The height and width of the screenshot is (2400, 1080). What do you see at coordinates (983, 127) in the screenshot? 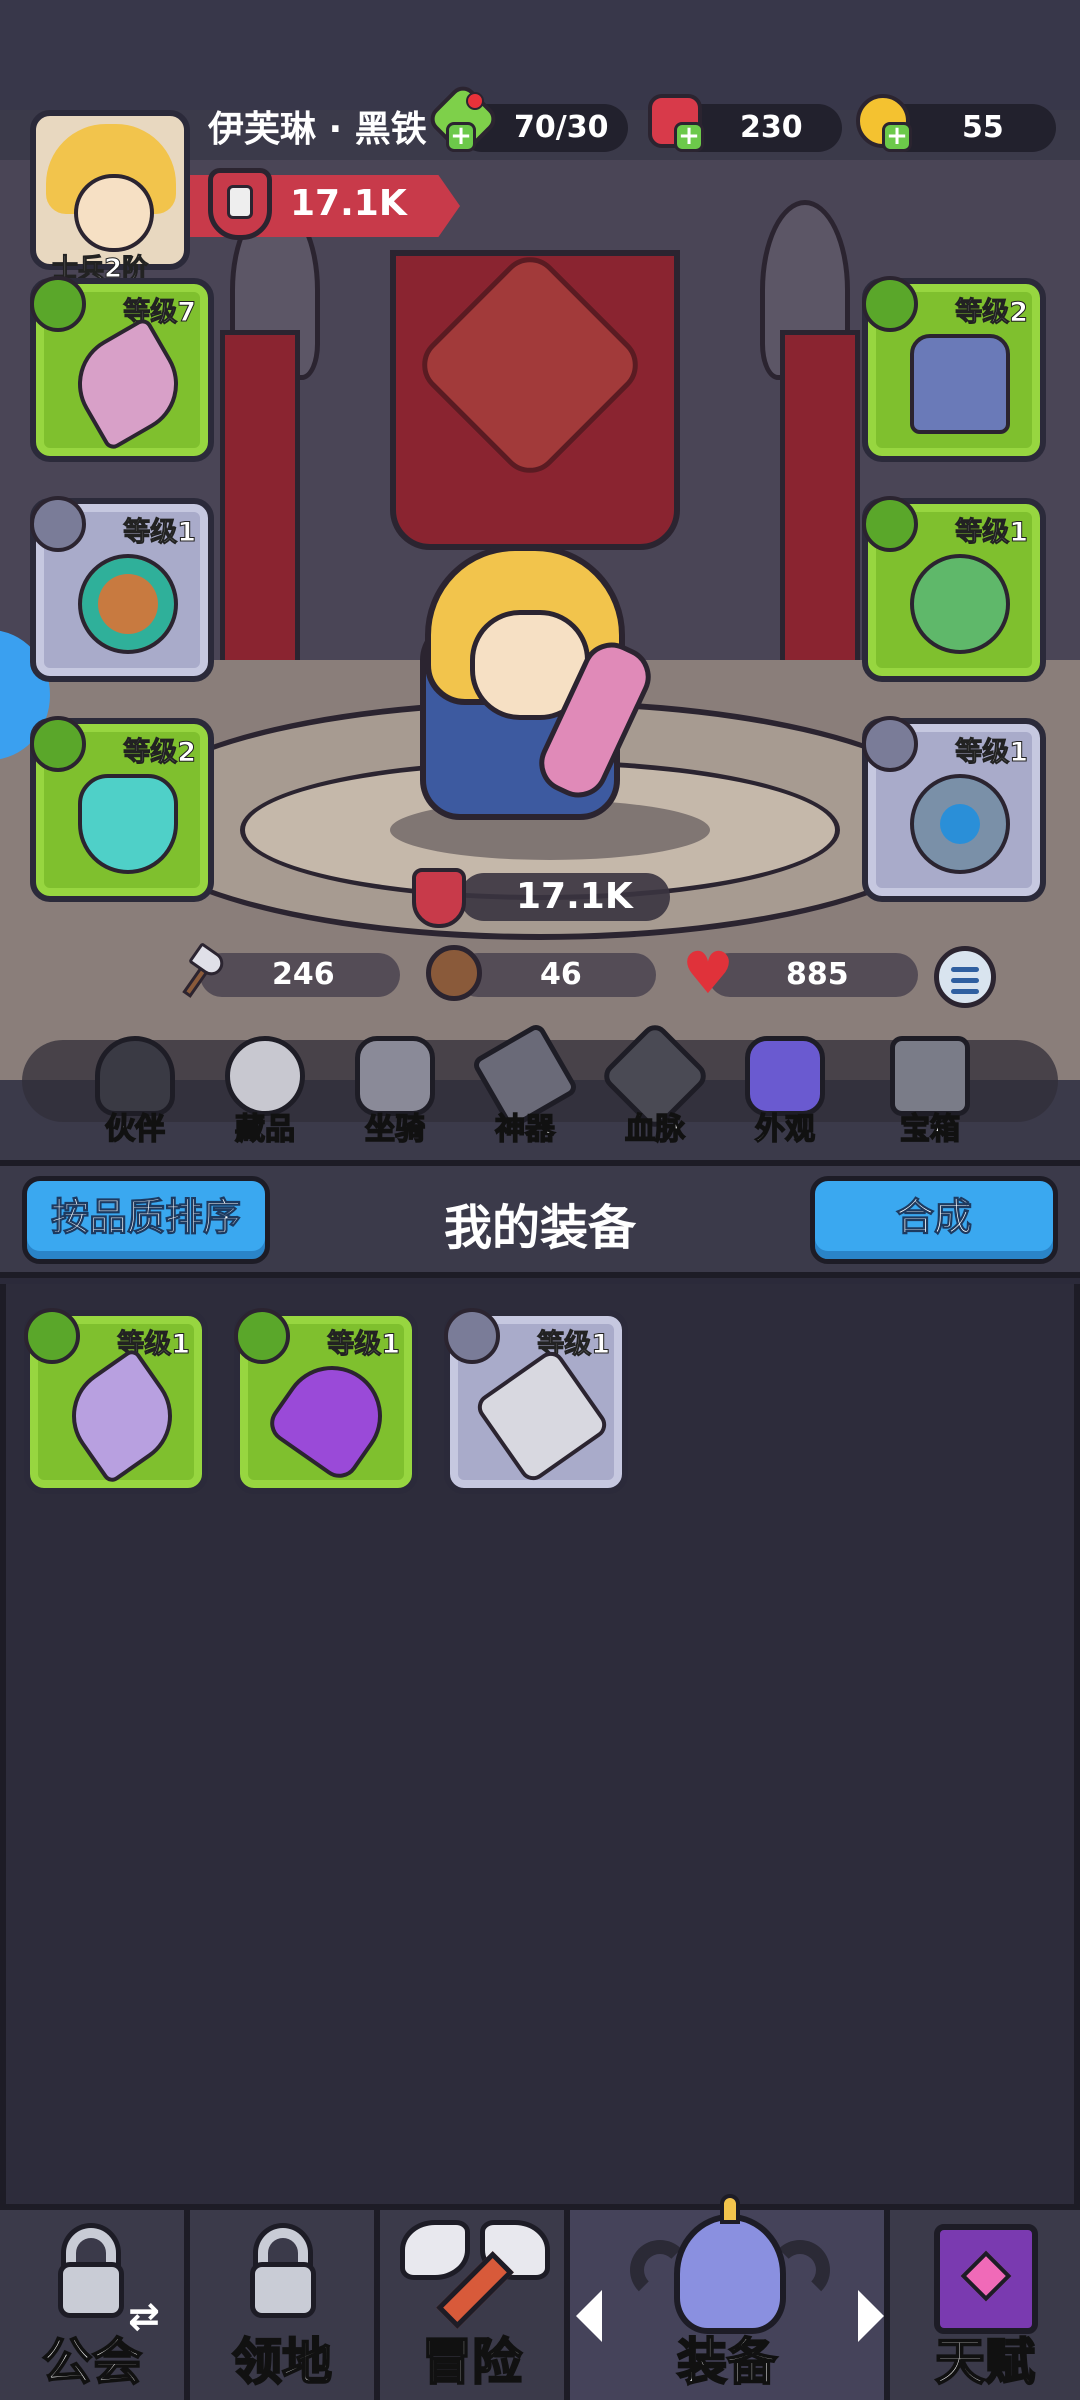
I see `gold-value: 55` at bounding box center [983, 127].